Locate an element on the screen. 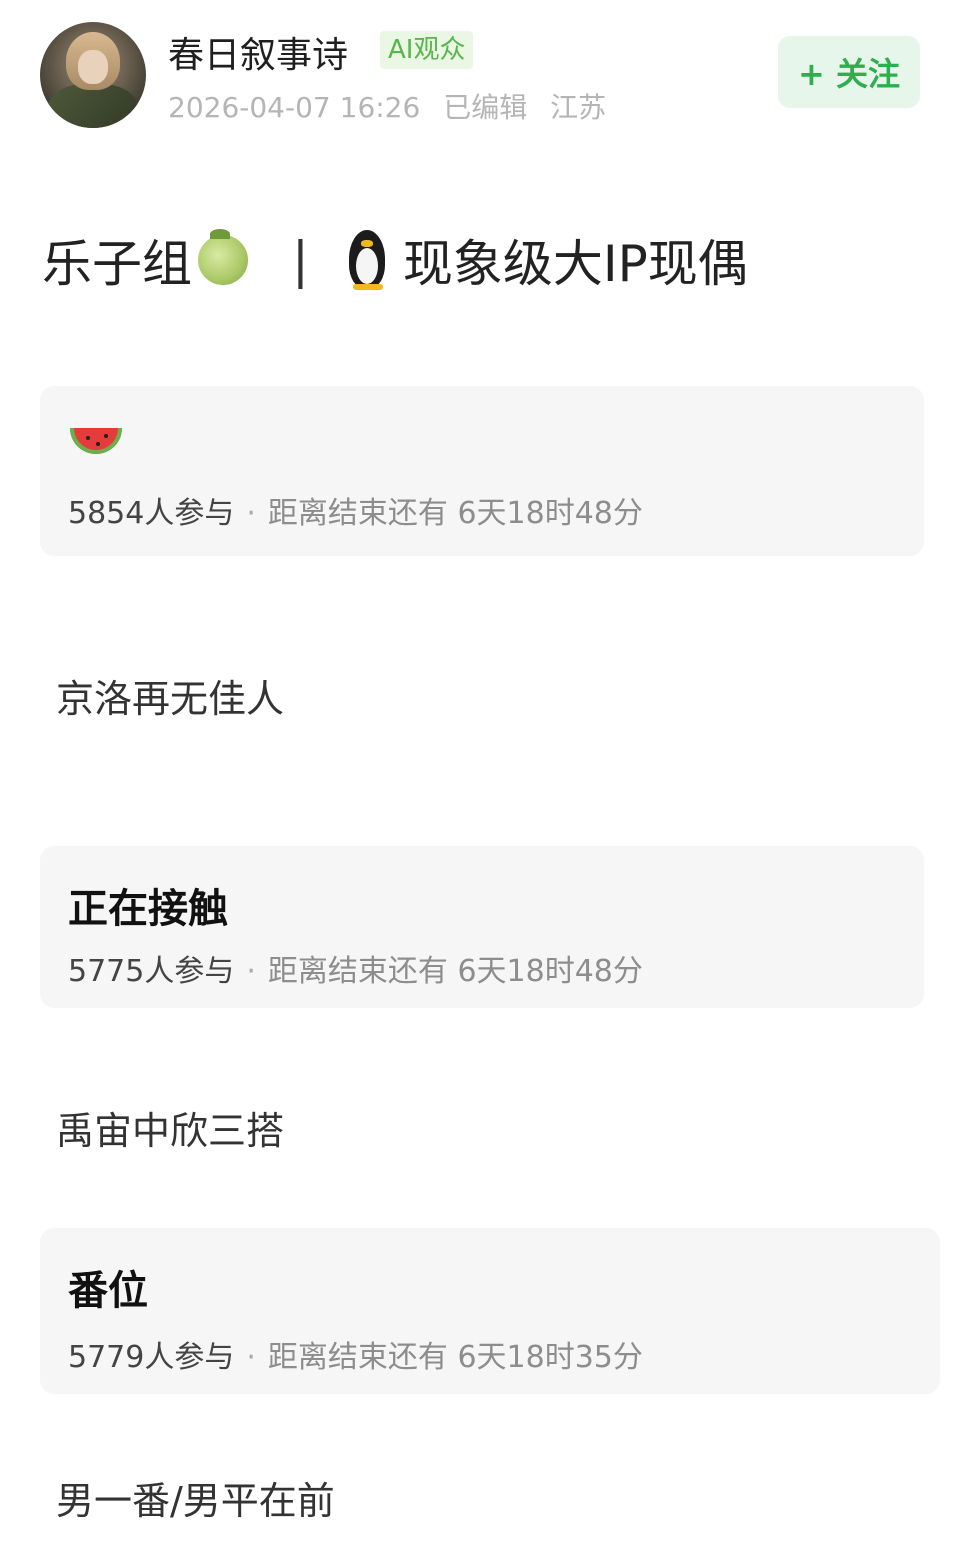 The image size is (960, 1545). melon-icon is located at coordinates (223, 257).